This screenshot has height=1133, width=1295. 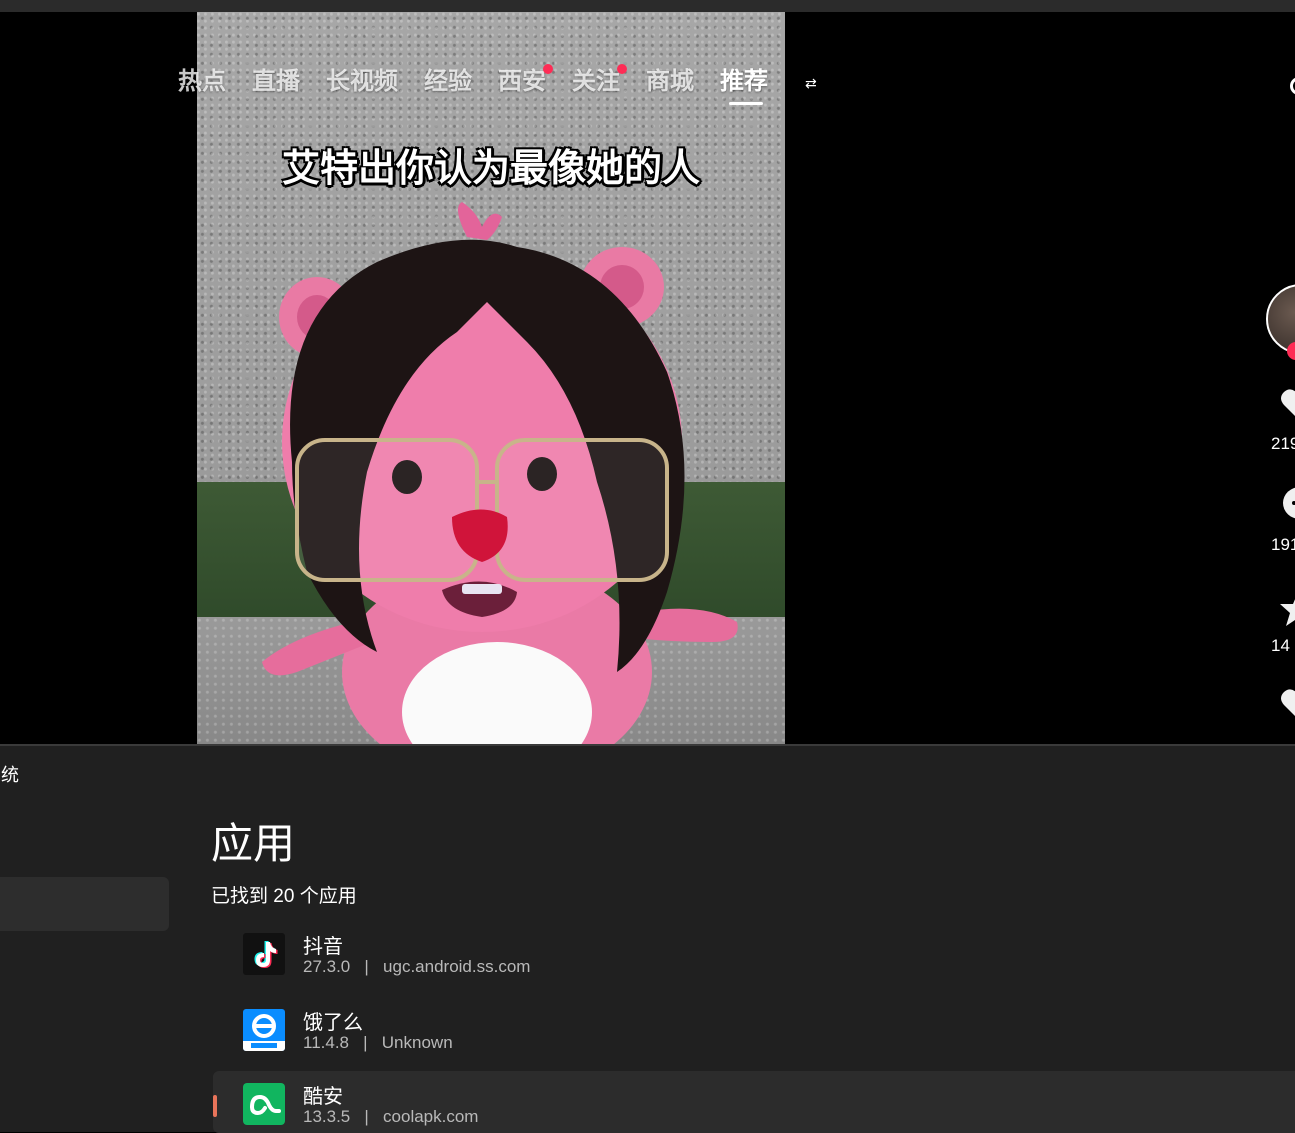 I want to click on comment-count: 191, so click(x=1283, y=544).